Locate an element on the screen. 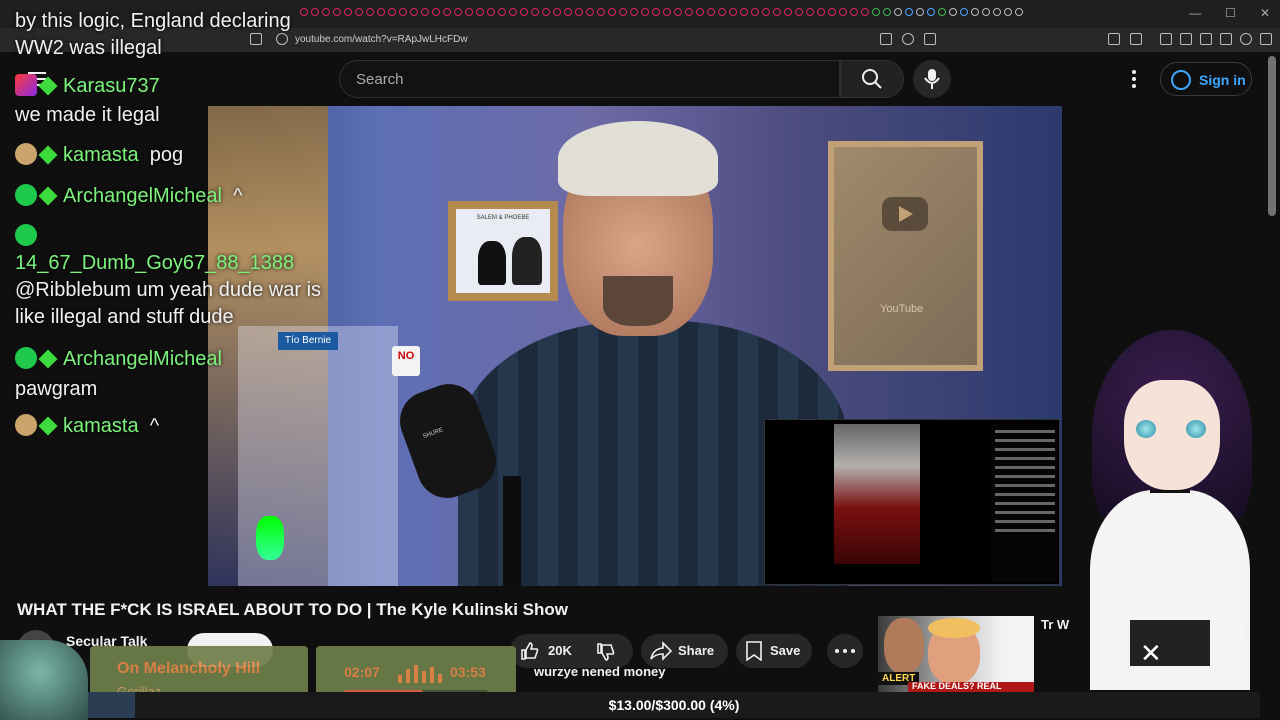 The image size is (1280, 720). search-button is located at coordinates (872, 79).